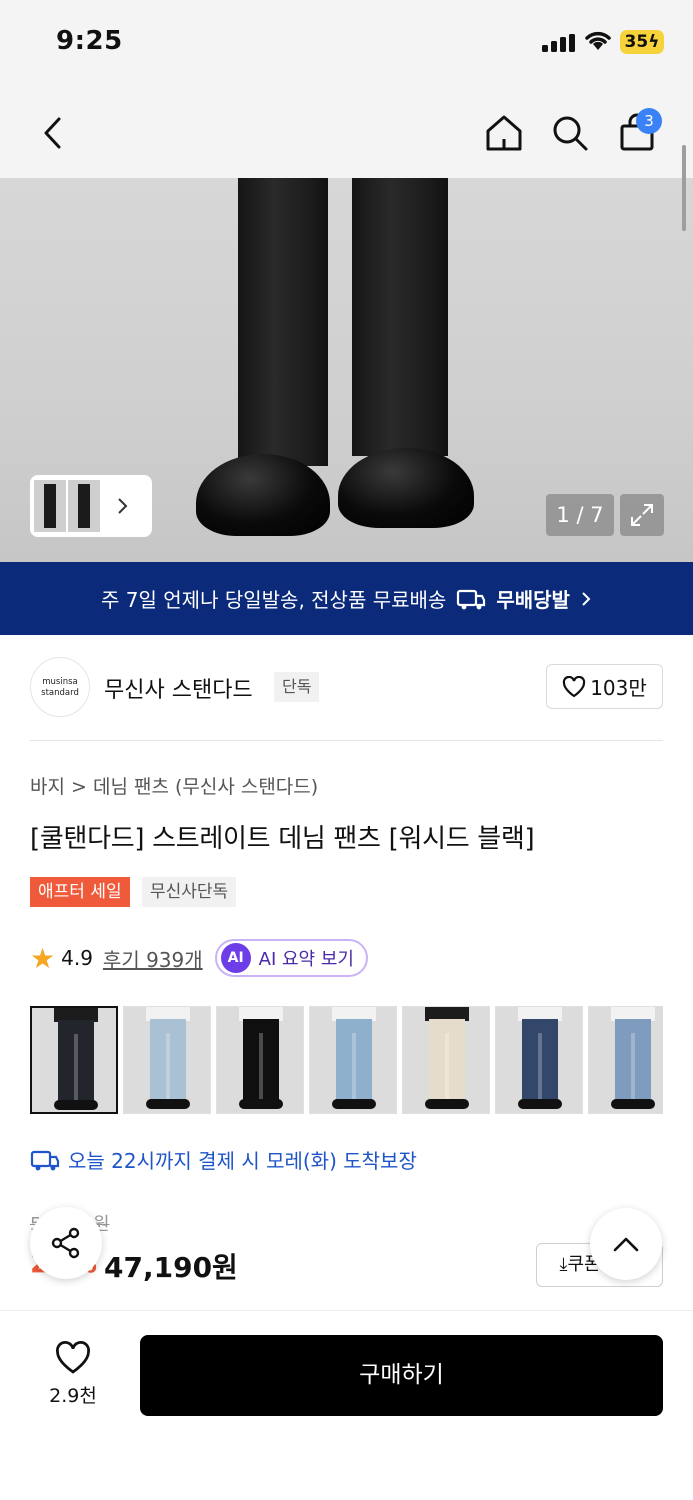  Describe the element at coordinates (400, 317) in the screenshot. I see `pant-leg-right` at that location.